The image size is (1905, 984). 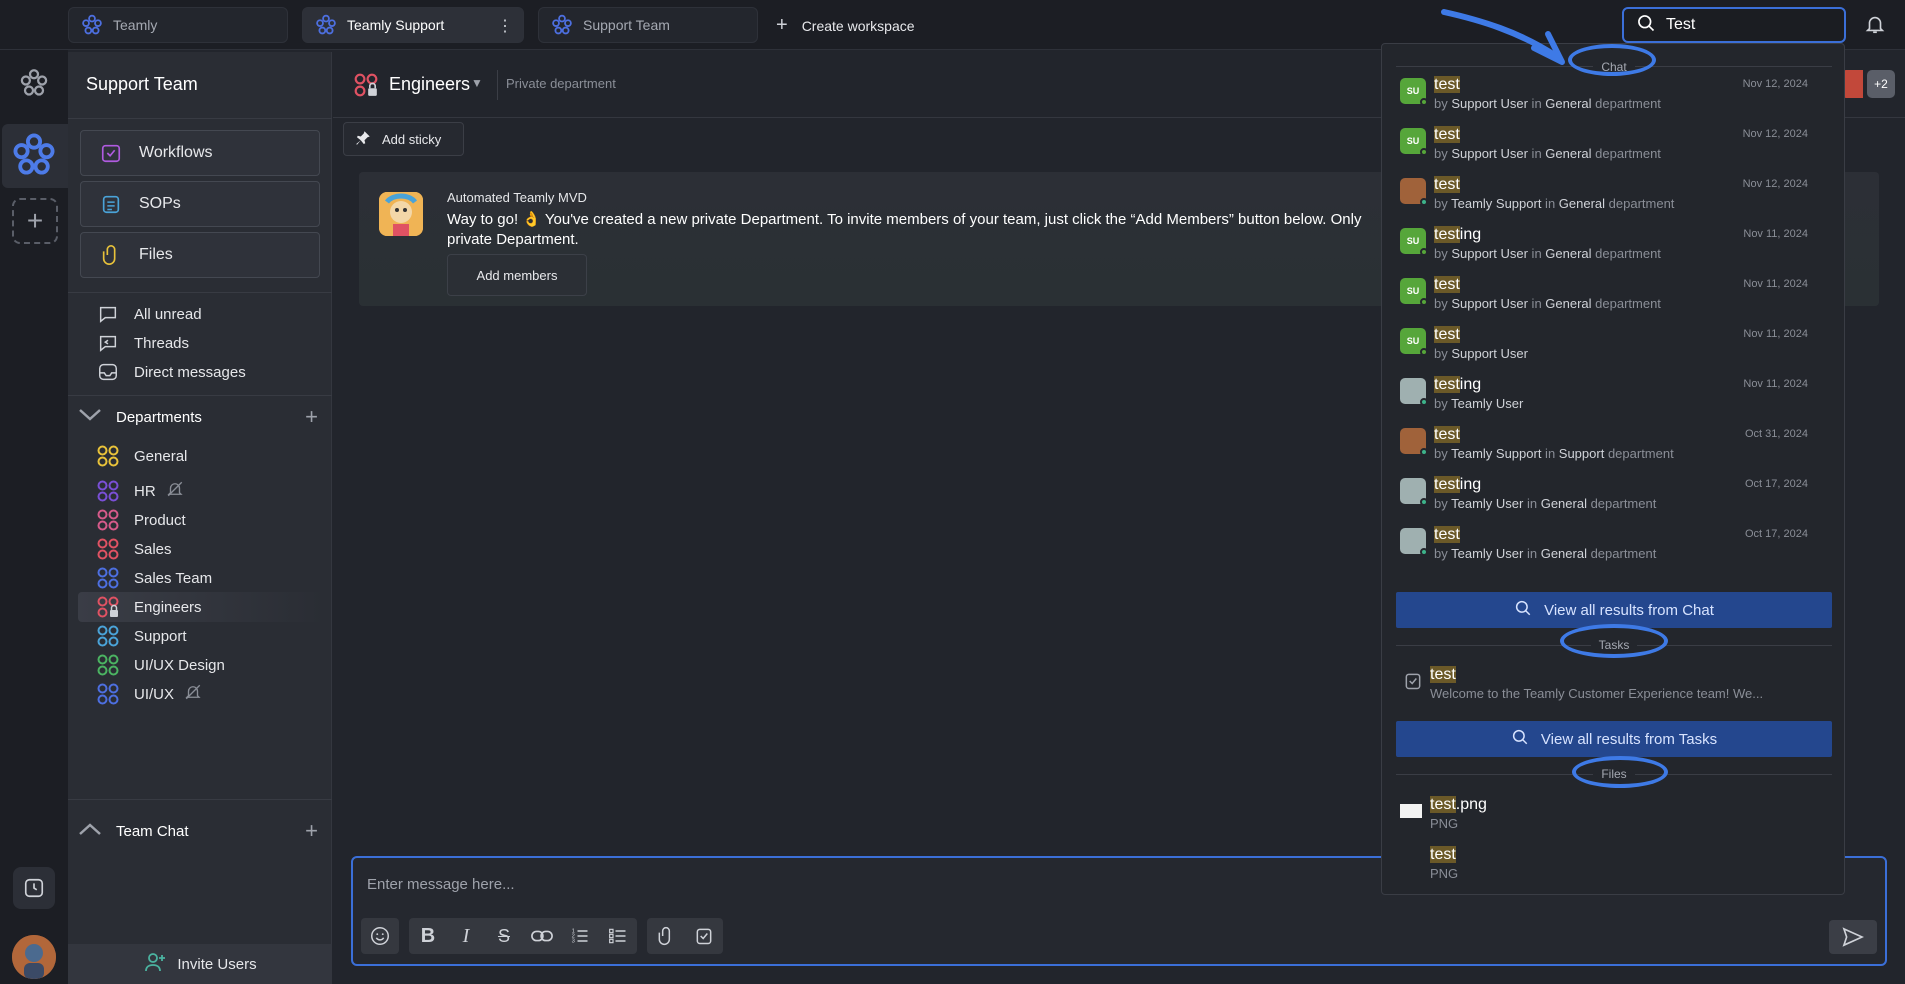 I want to click on bell-icon, so click(x=1875, y=26).